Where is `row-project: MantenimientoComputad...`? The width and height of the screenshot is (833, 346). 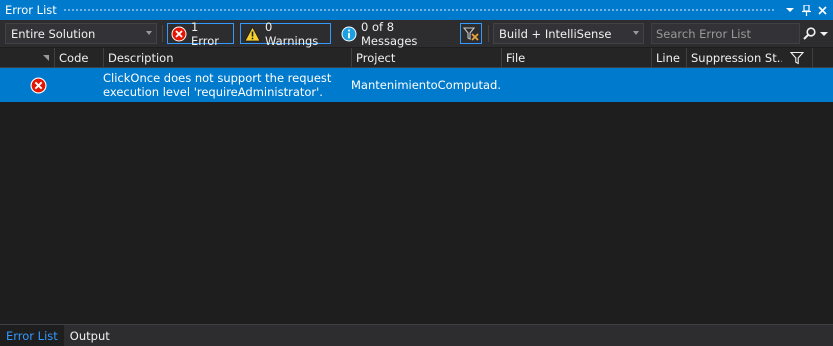 row-project: MantenimientoComputad... is located at coordinates (426, 85).